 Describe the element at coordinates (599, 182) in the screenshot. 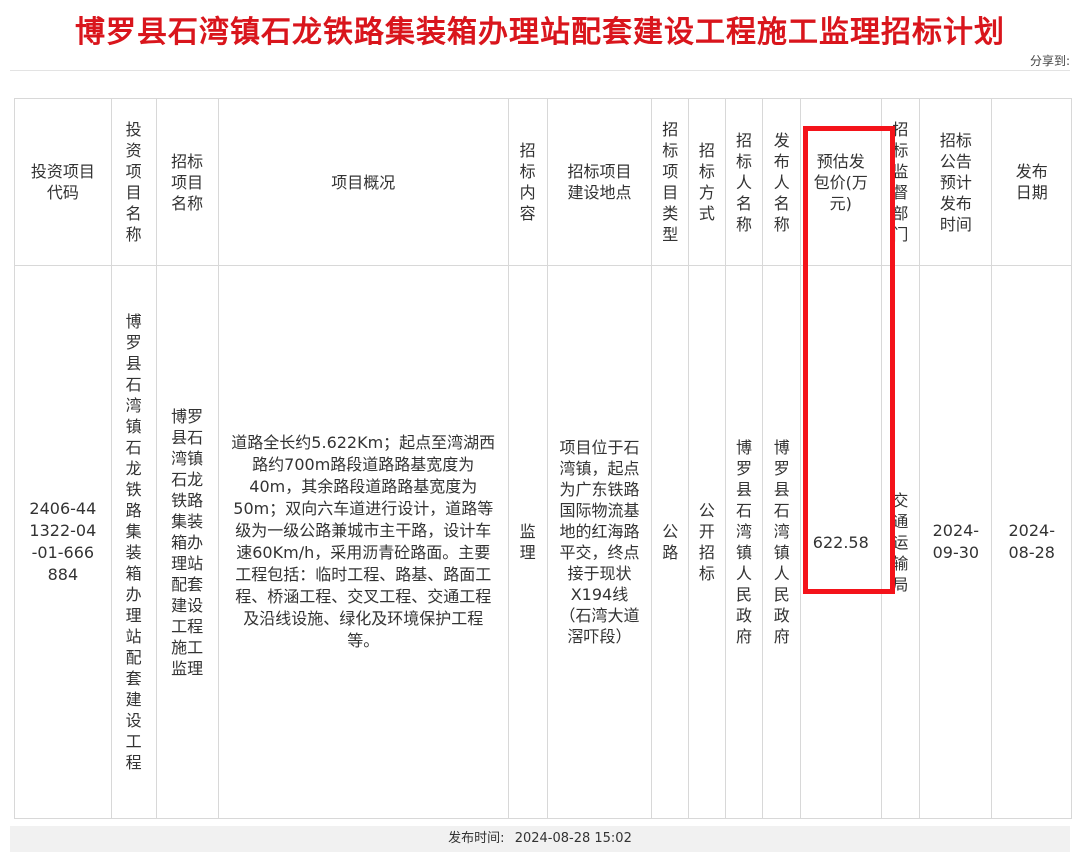

I see `header-location: 招标项目建设地点` at that location.